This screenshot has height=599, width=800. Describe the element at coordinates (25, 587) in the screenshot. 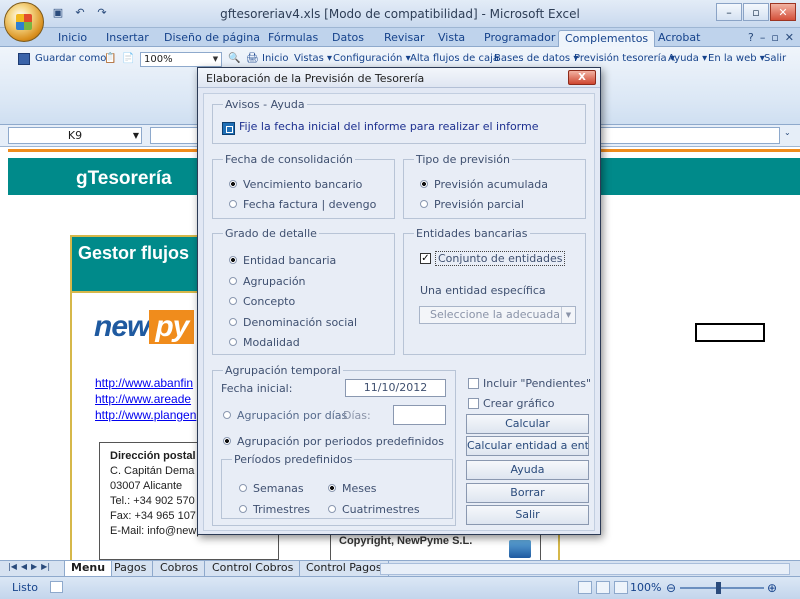

I see `status-ready: Listo` at that location.